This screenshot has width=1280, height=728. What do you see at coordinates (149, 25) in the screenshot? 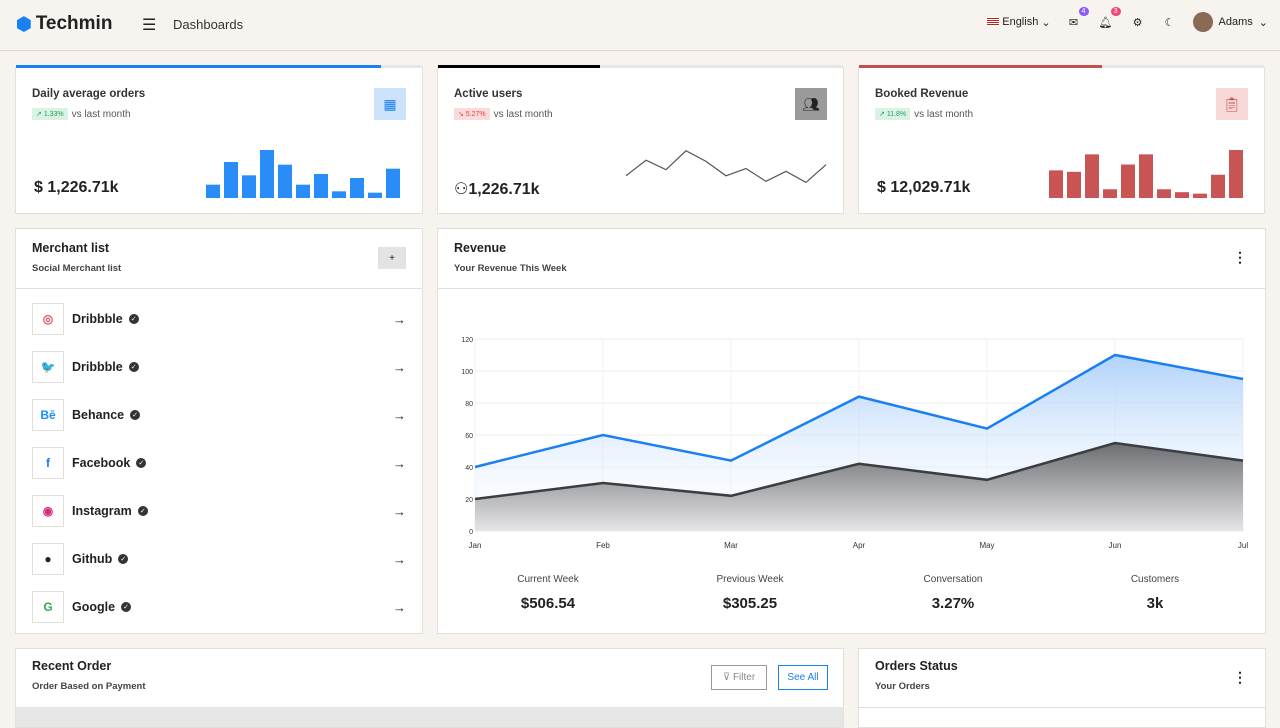
I see `hamburger-menu-icon: ☰` at bounding box center [149, 25].